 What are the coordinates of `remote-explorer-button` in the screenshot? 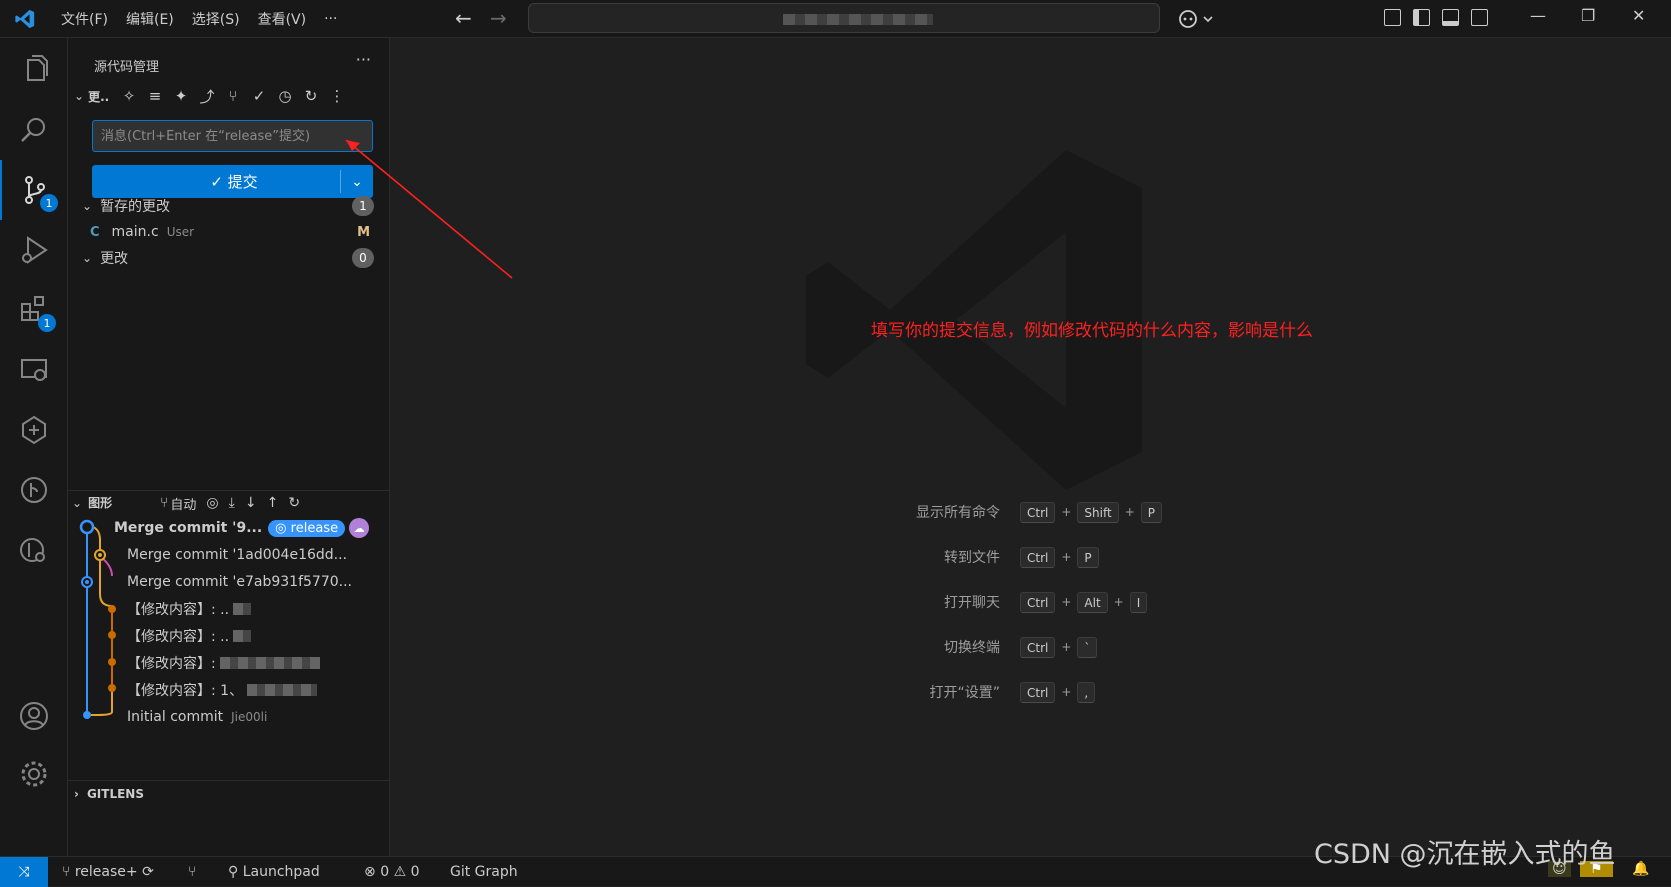 It's located at (34, 370).